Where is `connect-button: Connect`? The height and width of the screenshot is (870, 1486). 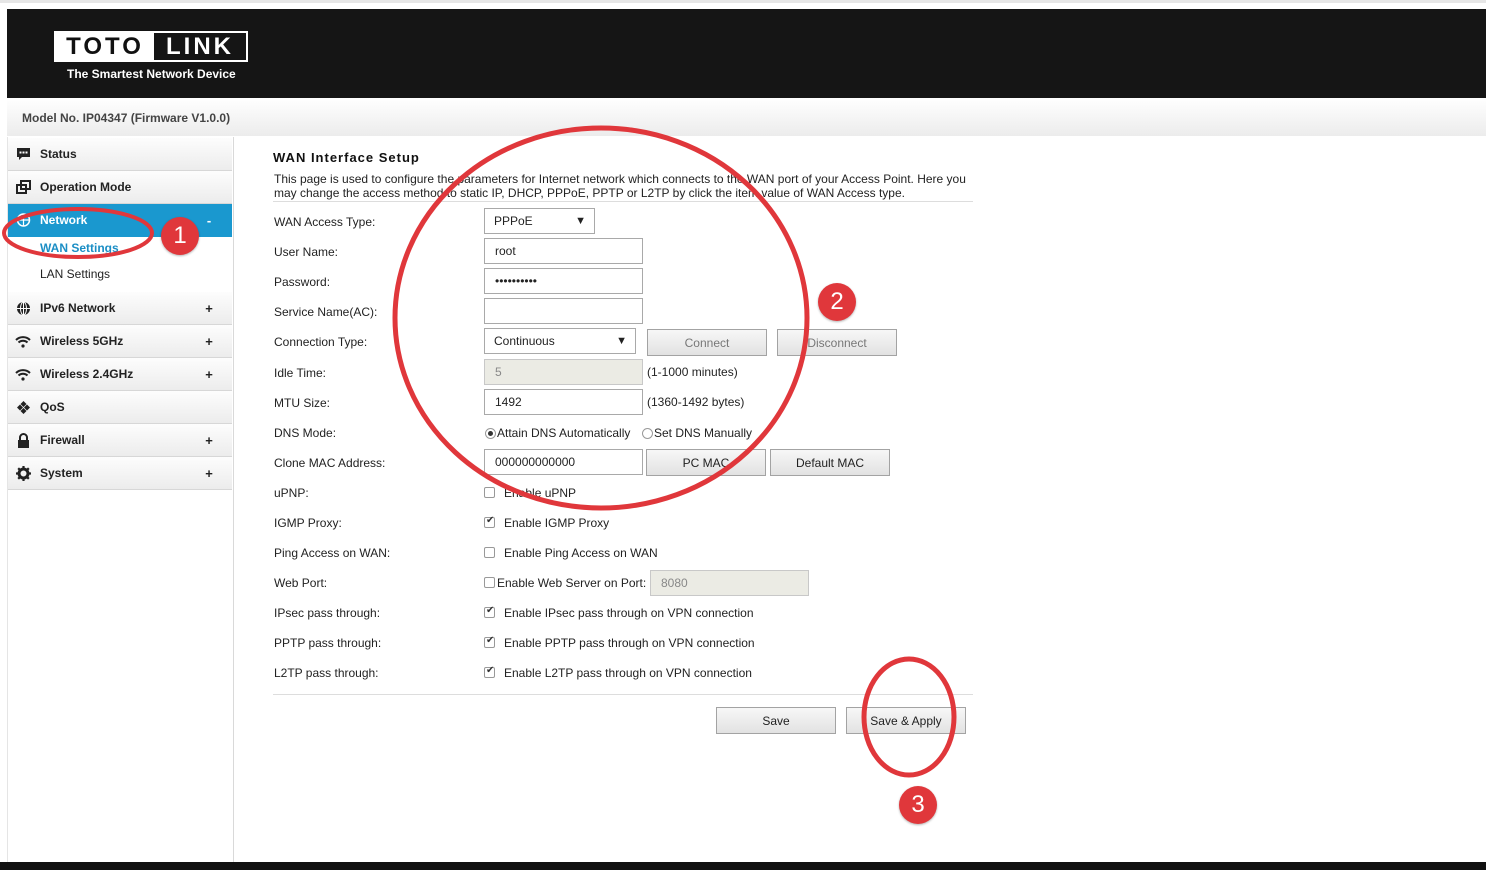
connect-button: Connect is located at coordinates (707, 342).